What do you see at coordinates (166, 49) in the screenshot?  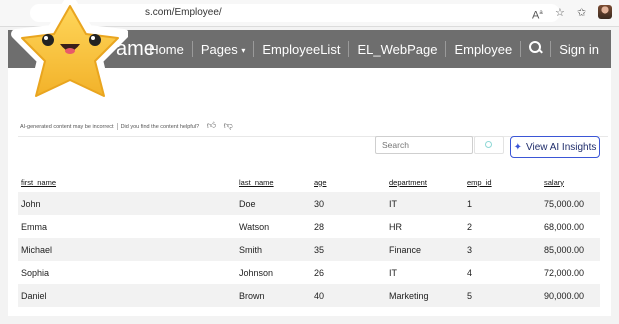 I see `nav-home: Home` at bounding box center [166, 49].